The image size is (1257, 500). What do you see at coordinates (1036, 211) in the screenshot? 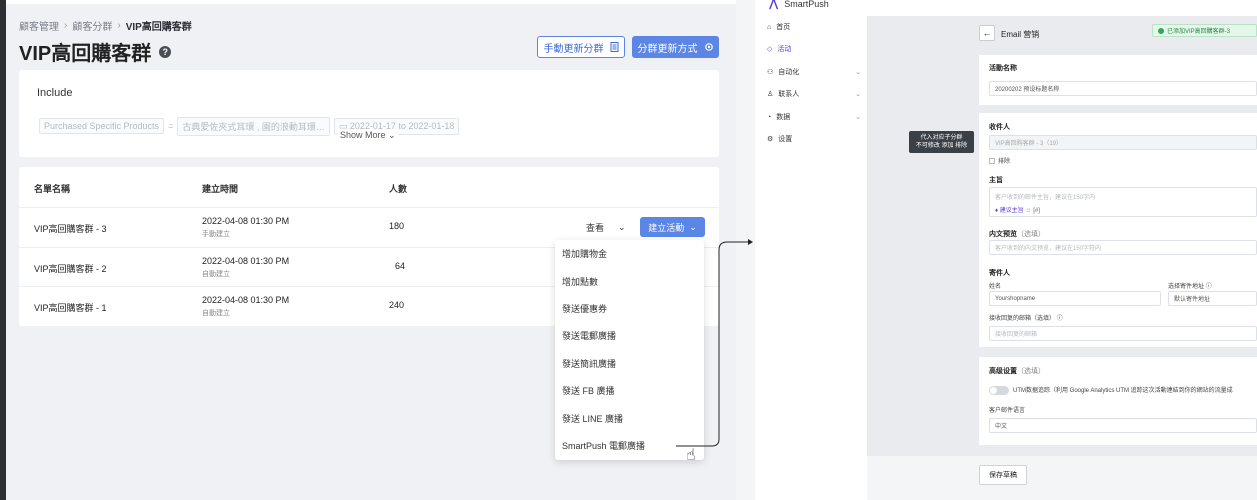
I see `subject-count: [#]` at bounding box center [1036, 211].